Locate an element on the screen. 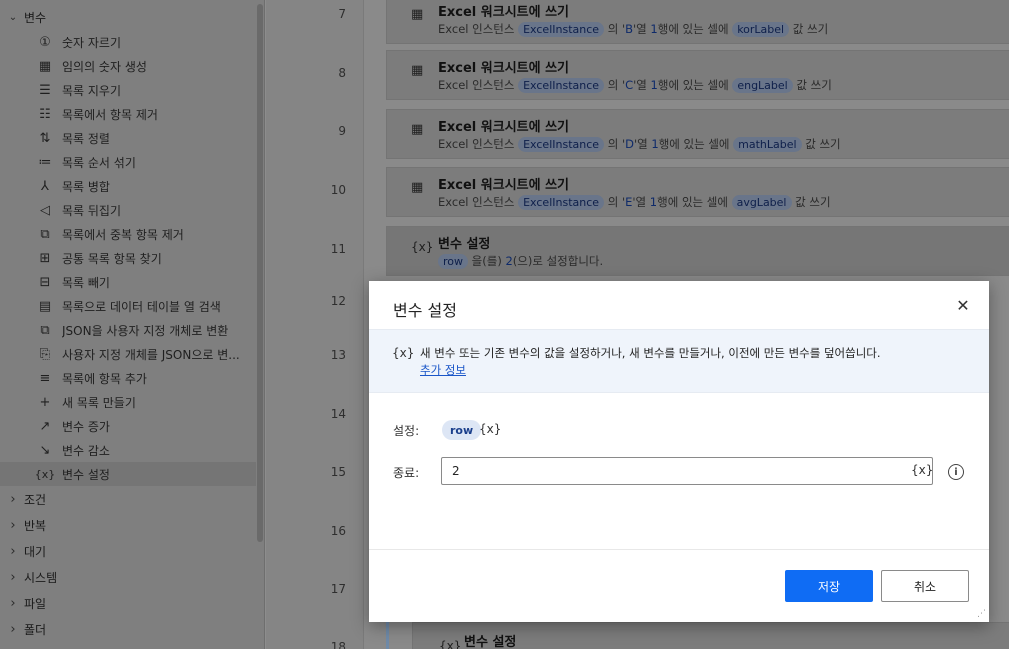 This screenshot has height=649, width=1009. close-button: ✕ is located at coordinates (963, 305).